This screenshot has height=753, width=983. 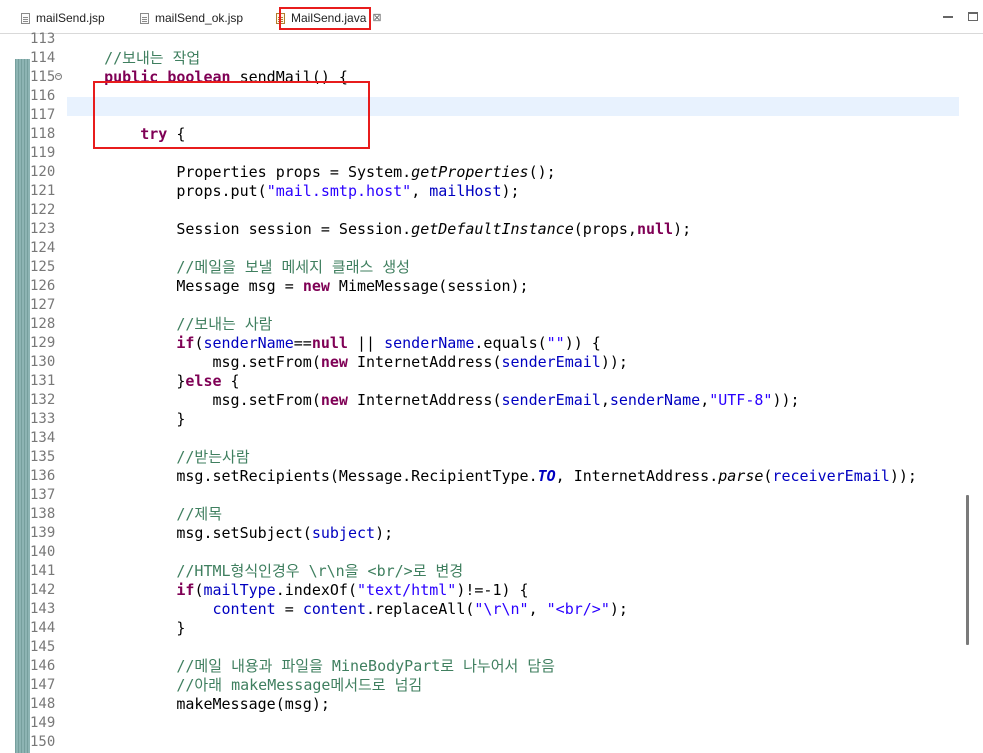 I want to click on line-number: 120, so click(x=43, y=172).